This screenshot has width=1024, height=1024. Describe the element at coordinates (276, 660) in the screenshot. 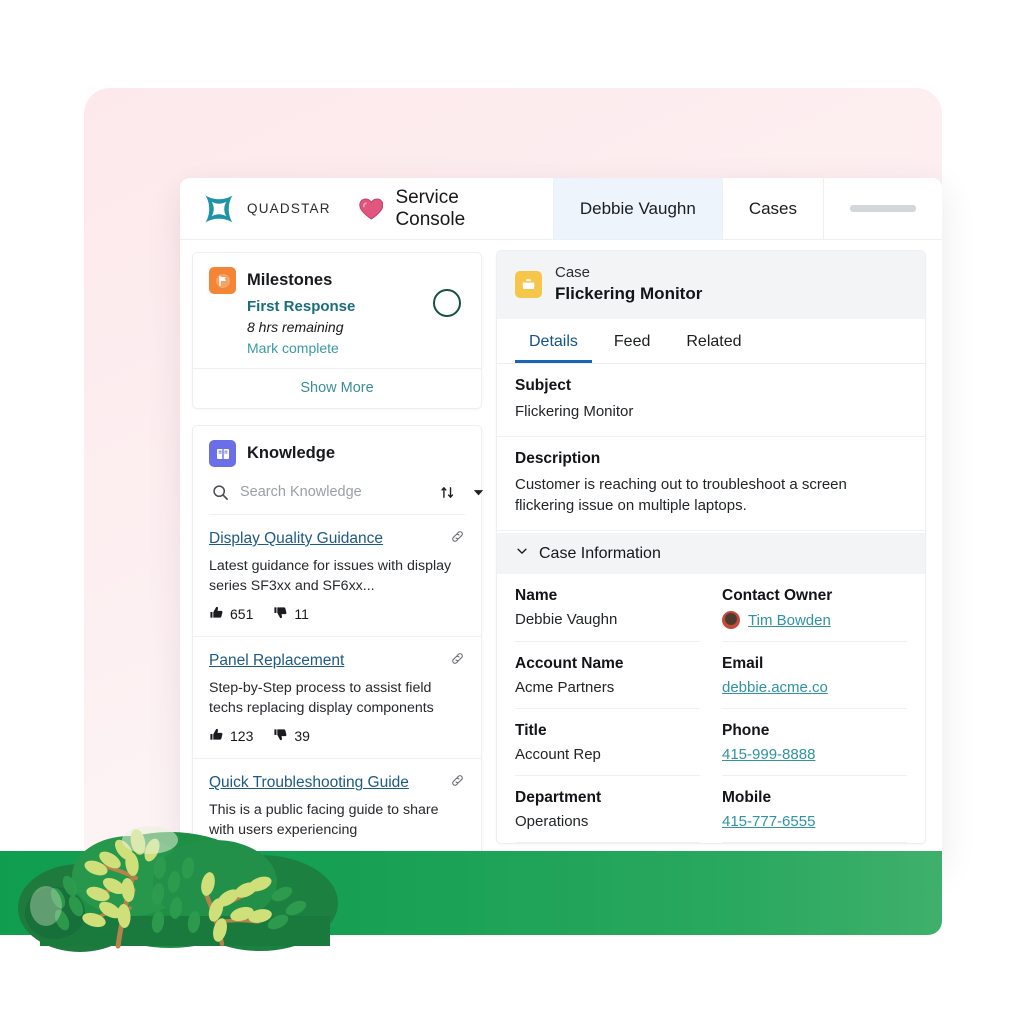

I see `article-title-link: Panel Replacement` at that location.